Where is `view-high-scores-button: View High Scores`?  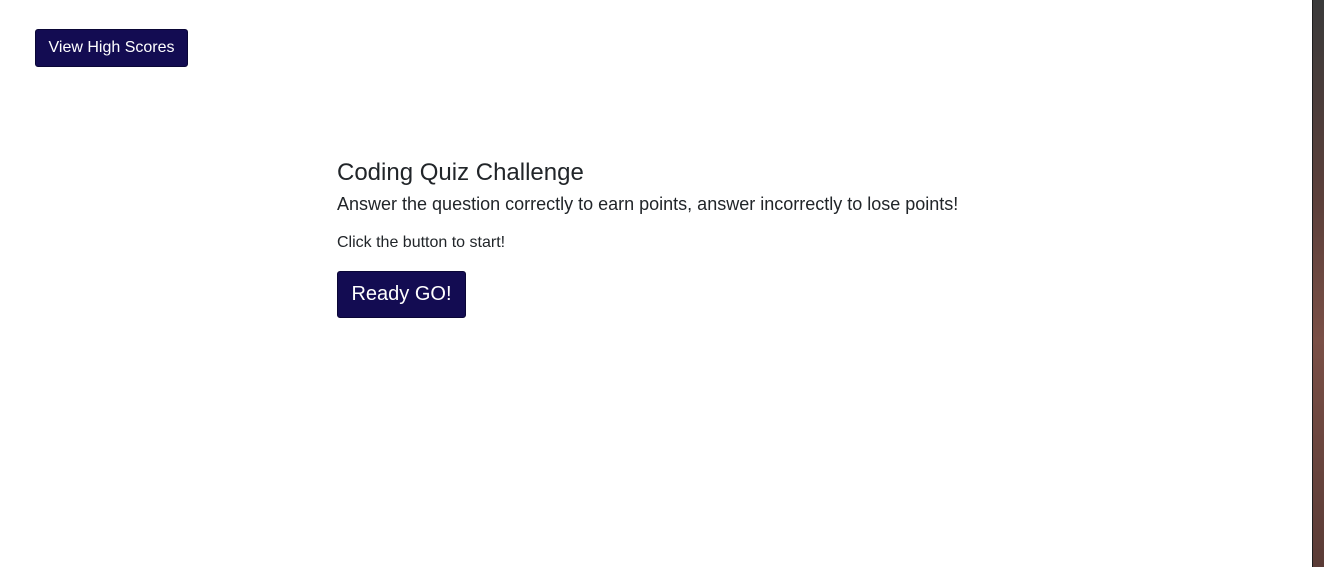
view-high-scores-button: View High Scores is located at coordinates (111, 48).